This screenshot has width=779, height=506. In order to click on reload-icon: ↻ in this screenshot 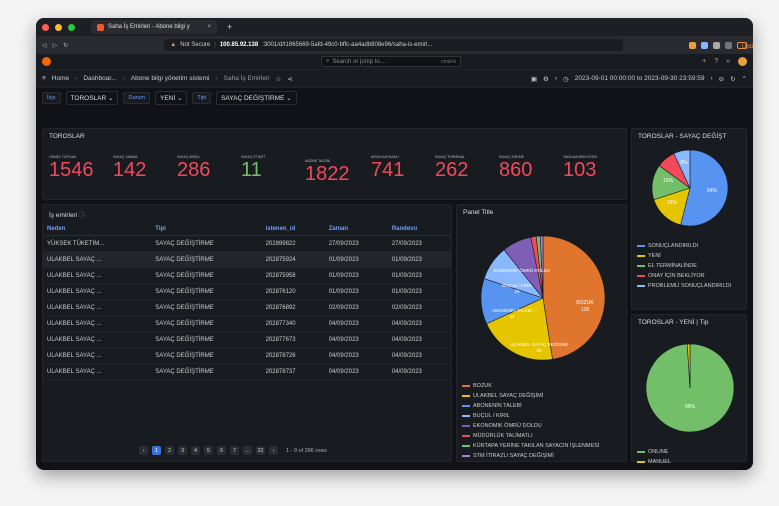, I will do `click(65, 45)`.